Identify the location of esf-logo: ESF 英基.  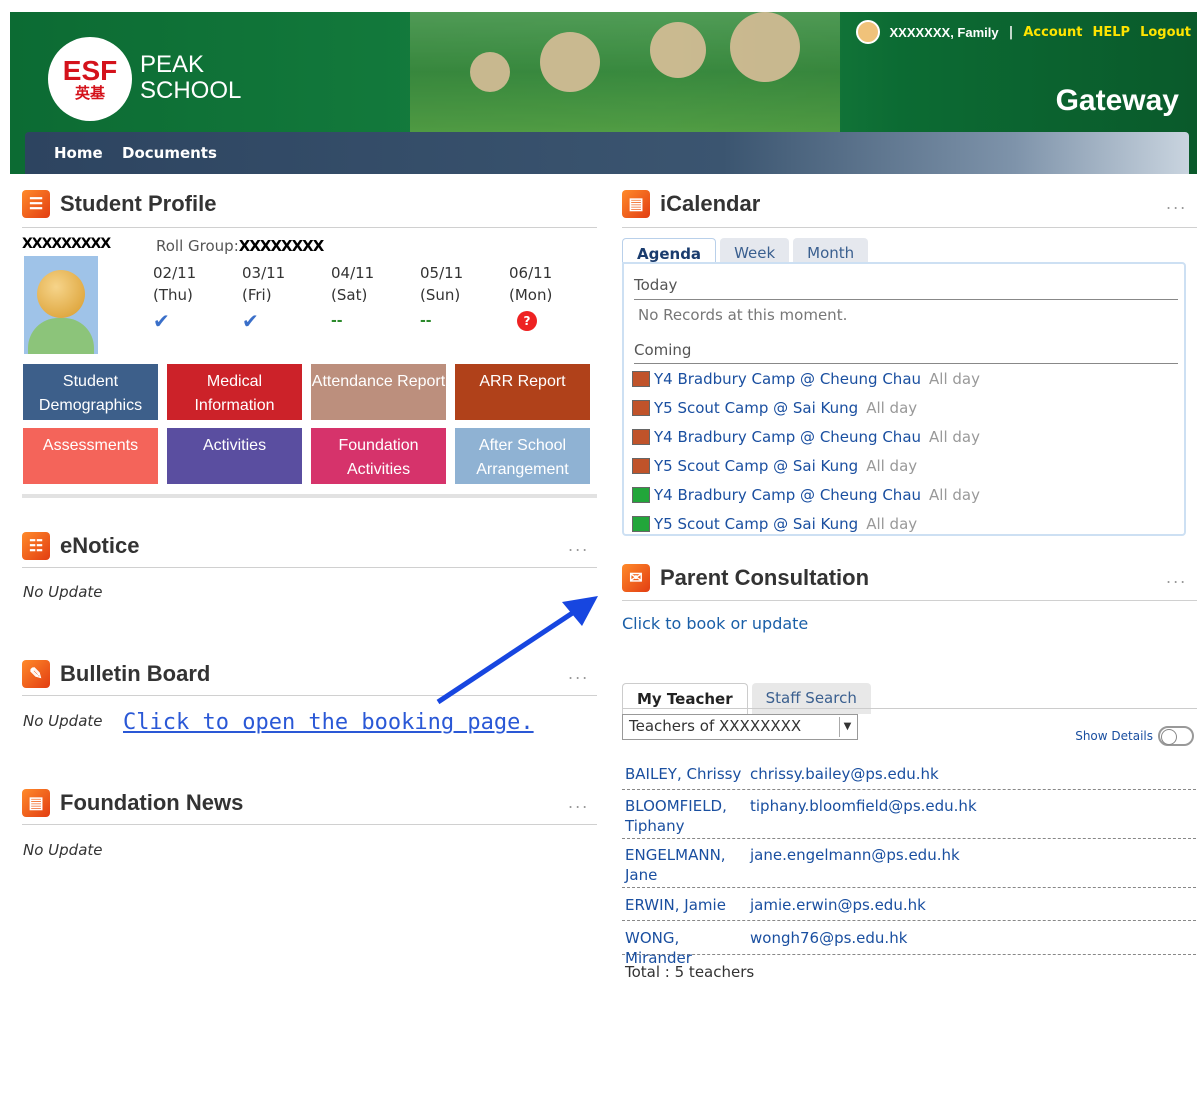
(90, 79).